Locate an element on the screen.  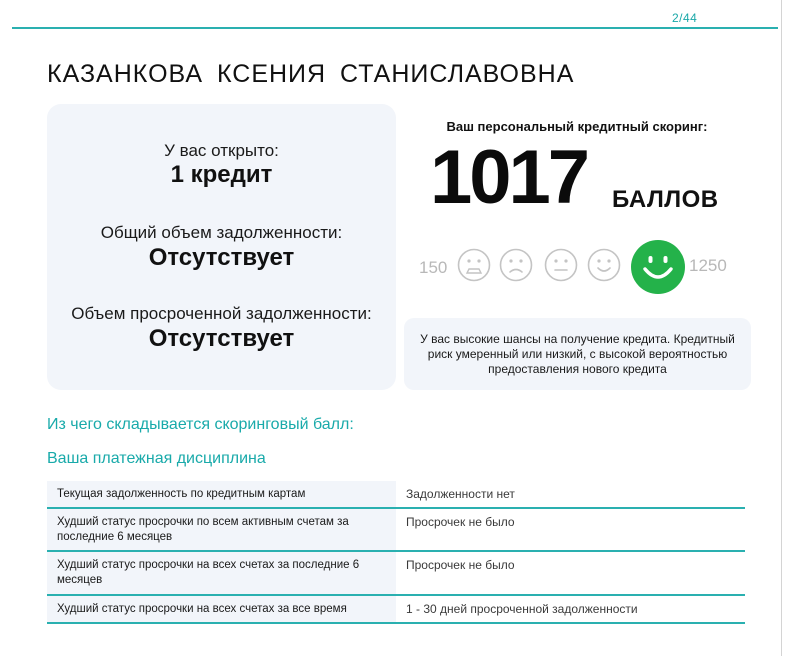
neutral-face-icon is located at coordinates (561, 265).